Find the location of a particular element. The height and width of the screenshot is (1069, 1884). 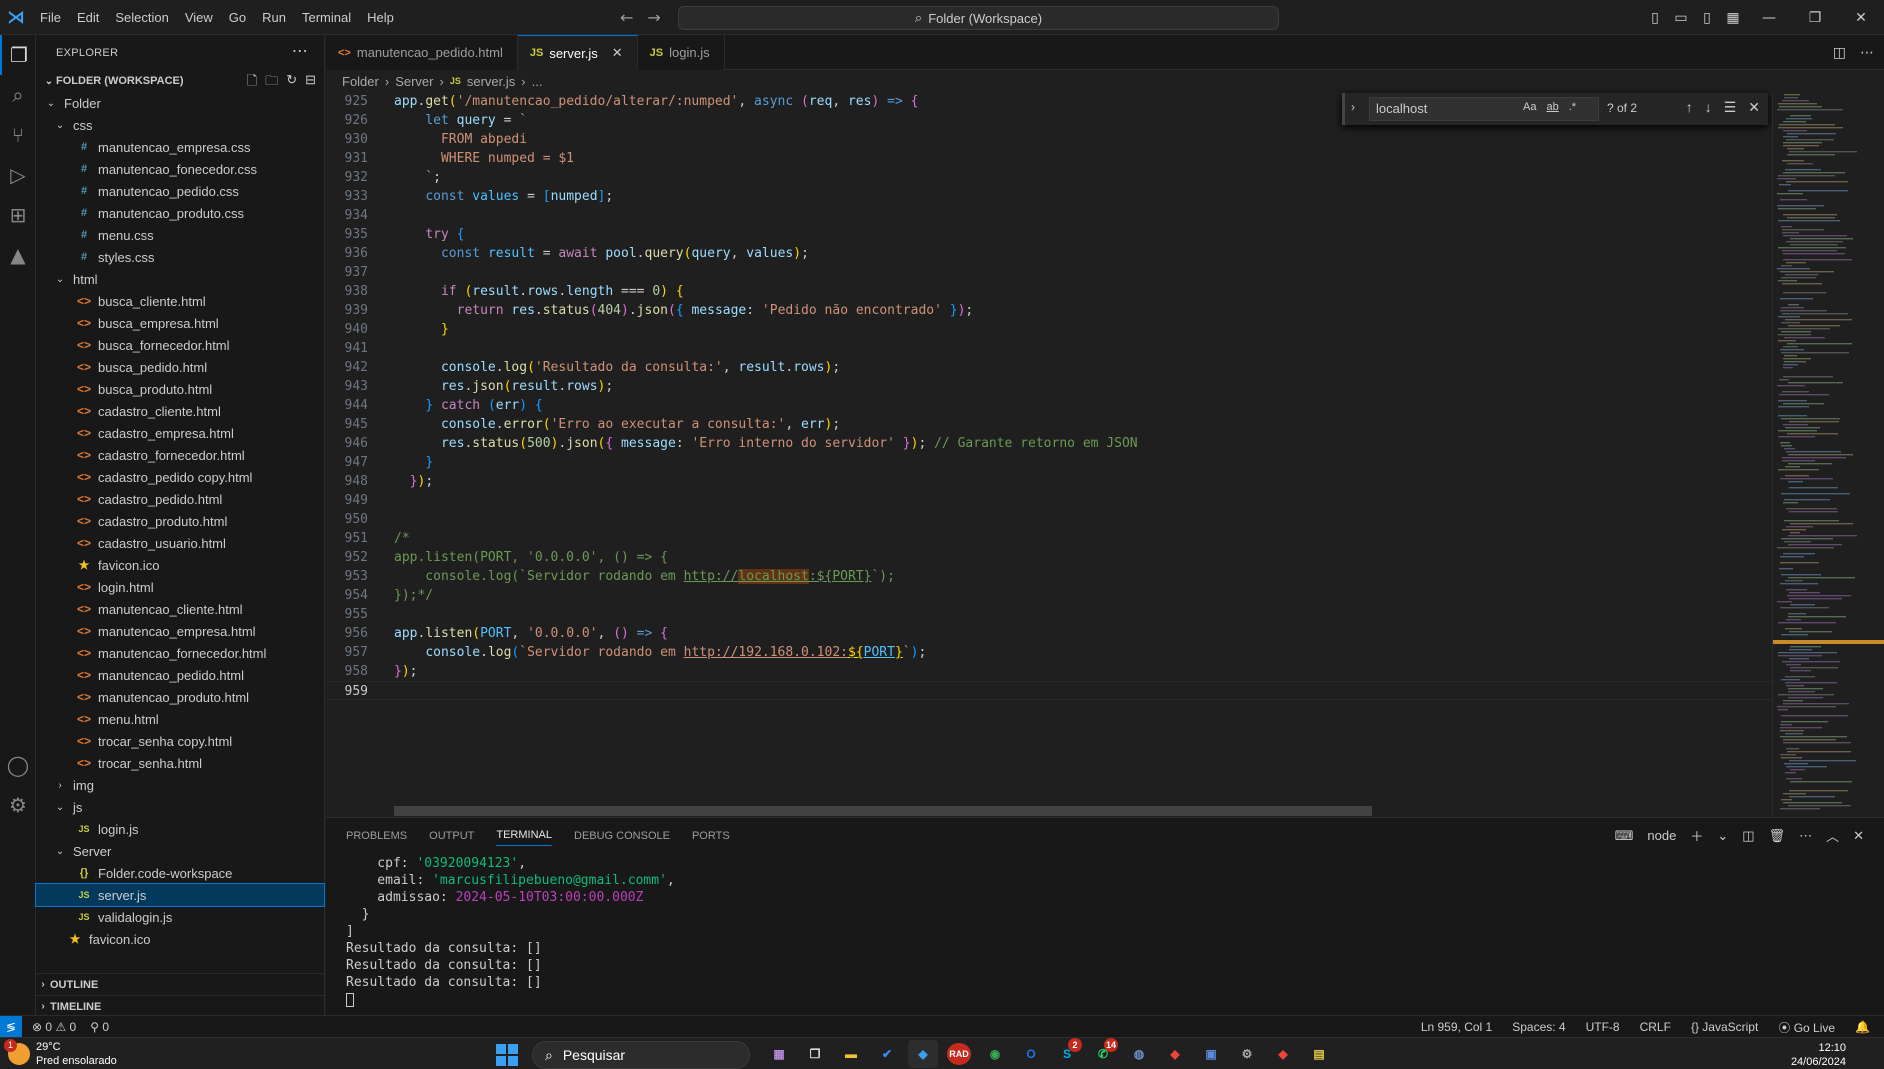

tab-manutencao-pedido-html: <> manutencao_pedido.html is located at coordinates (422, 52).